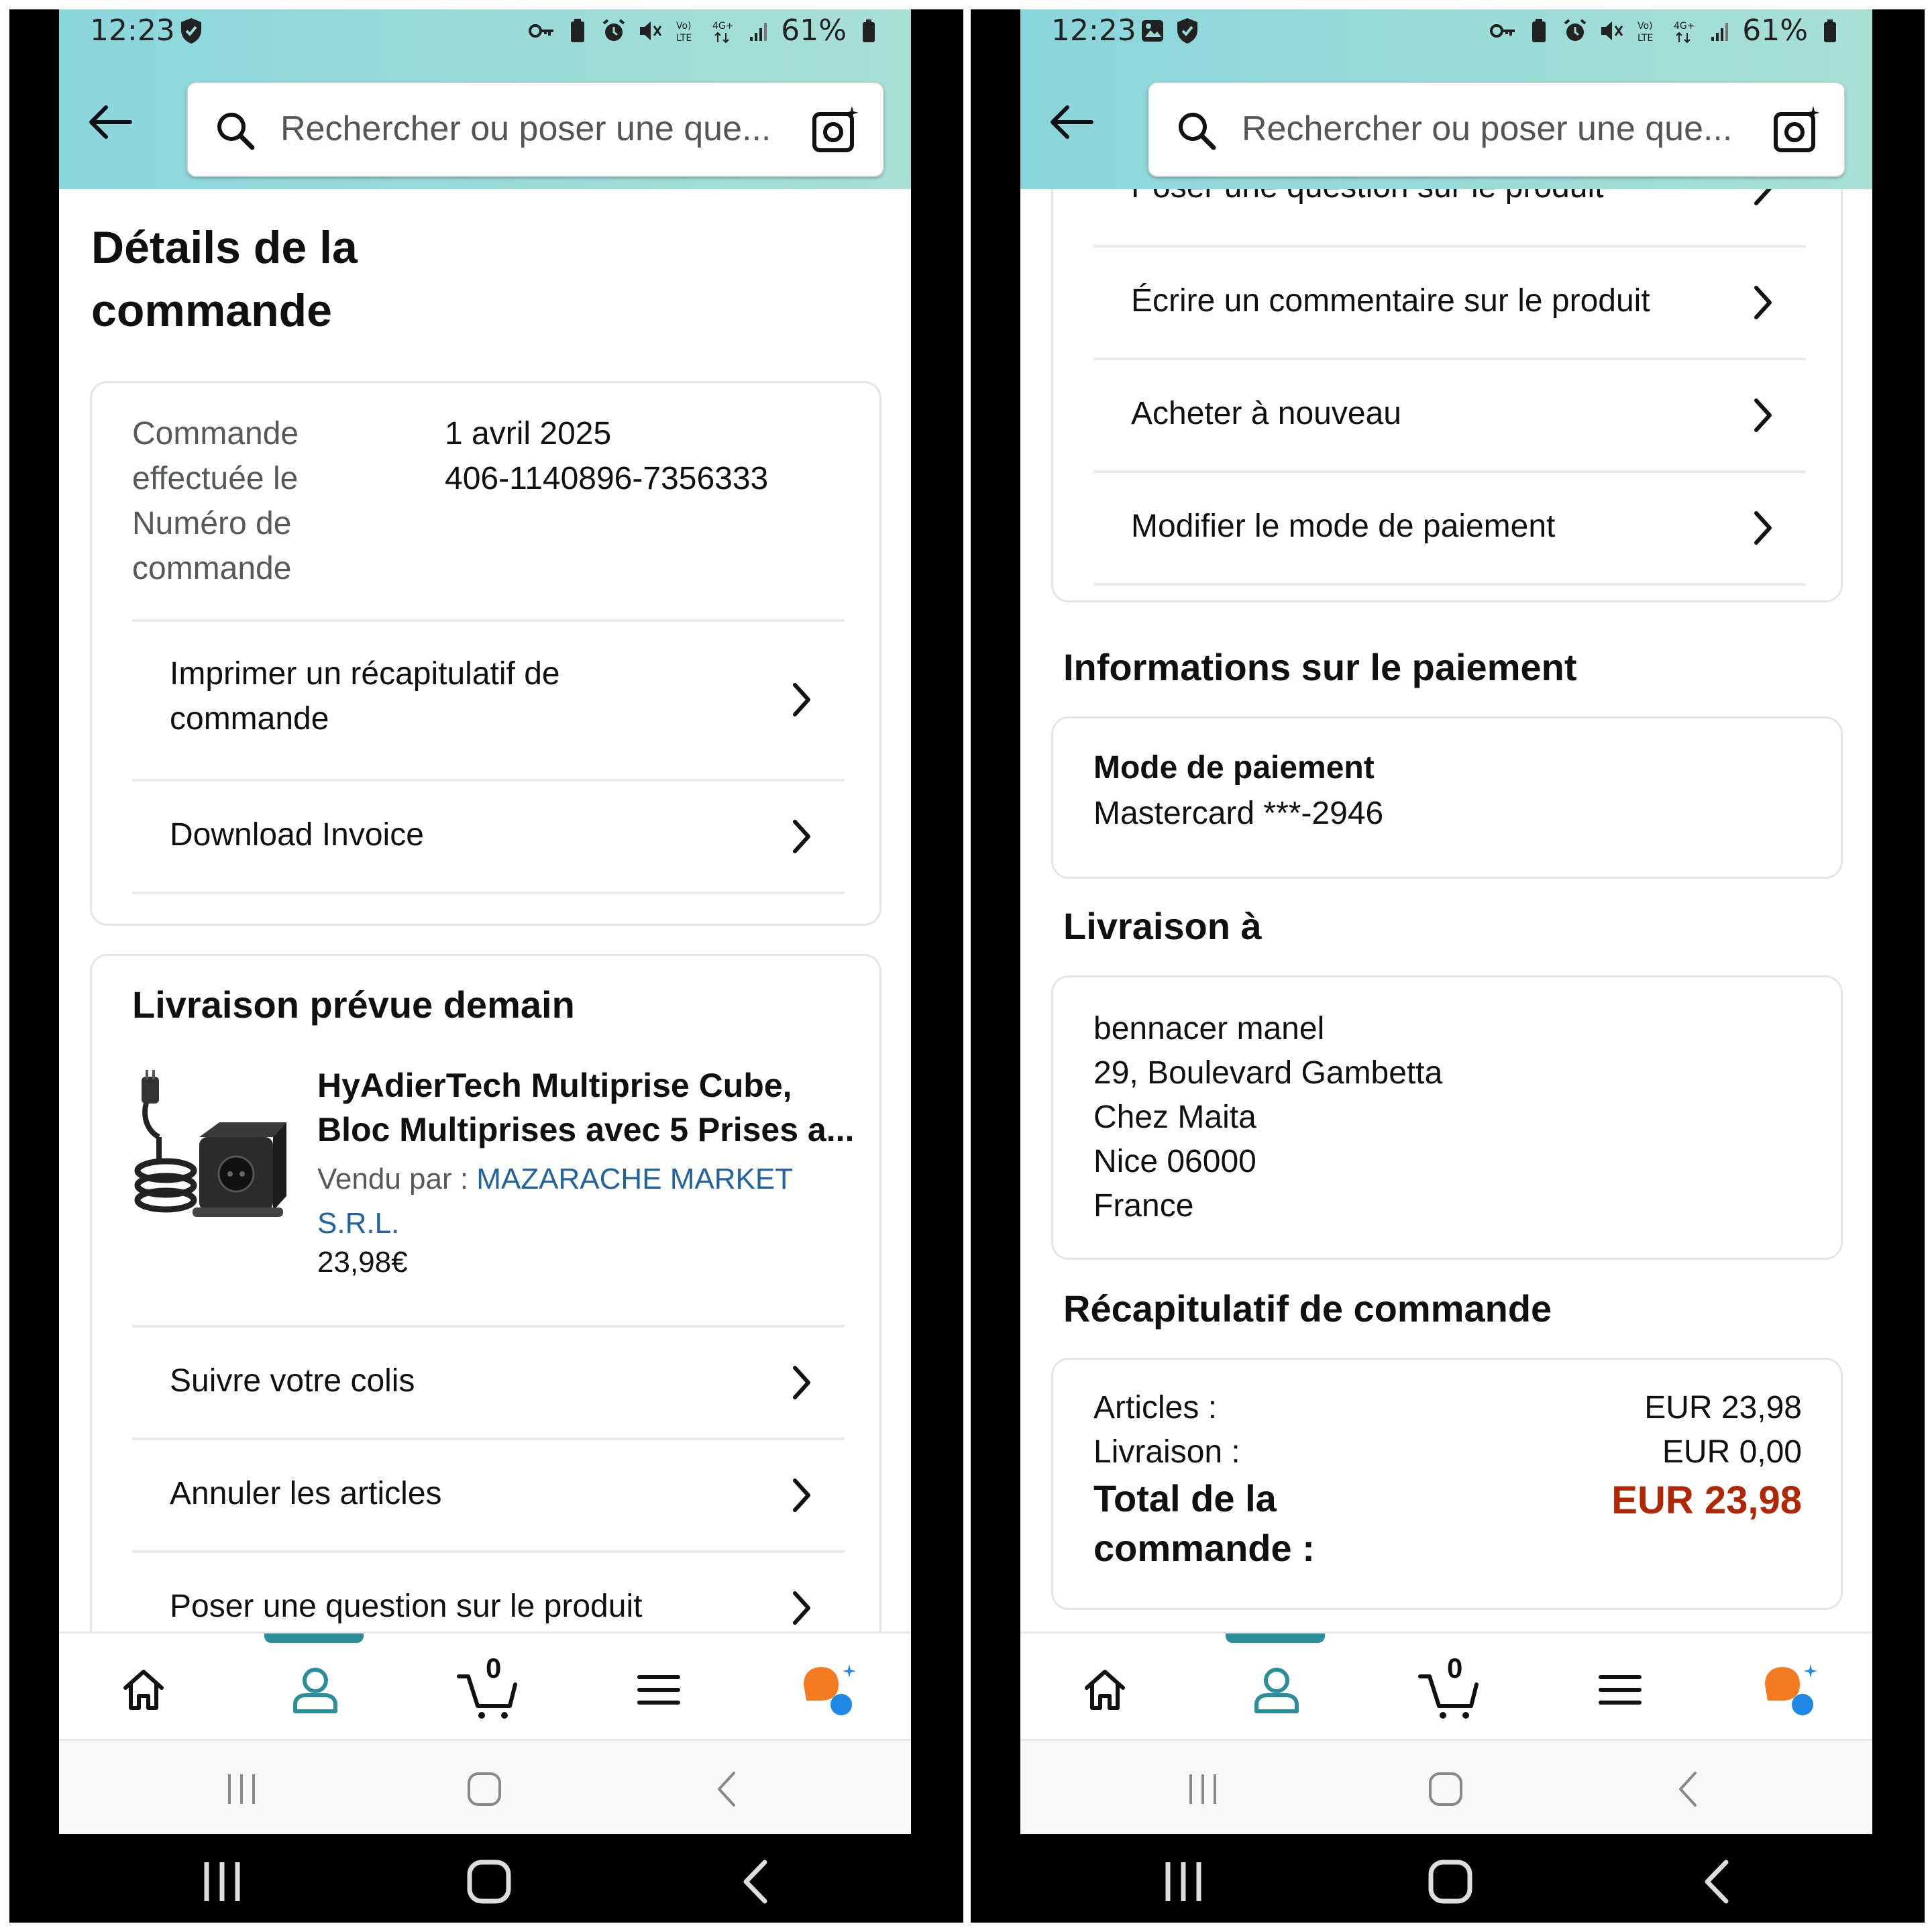  What do you see at coordinates (362, 1262) in the screenshot?
I see `product-price: 23,98€` at bounding box center [362, 1262].